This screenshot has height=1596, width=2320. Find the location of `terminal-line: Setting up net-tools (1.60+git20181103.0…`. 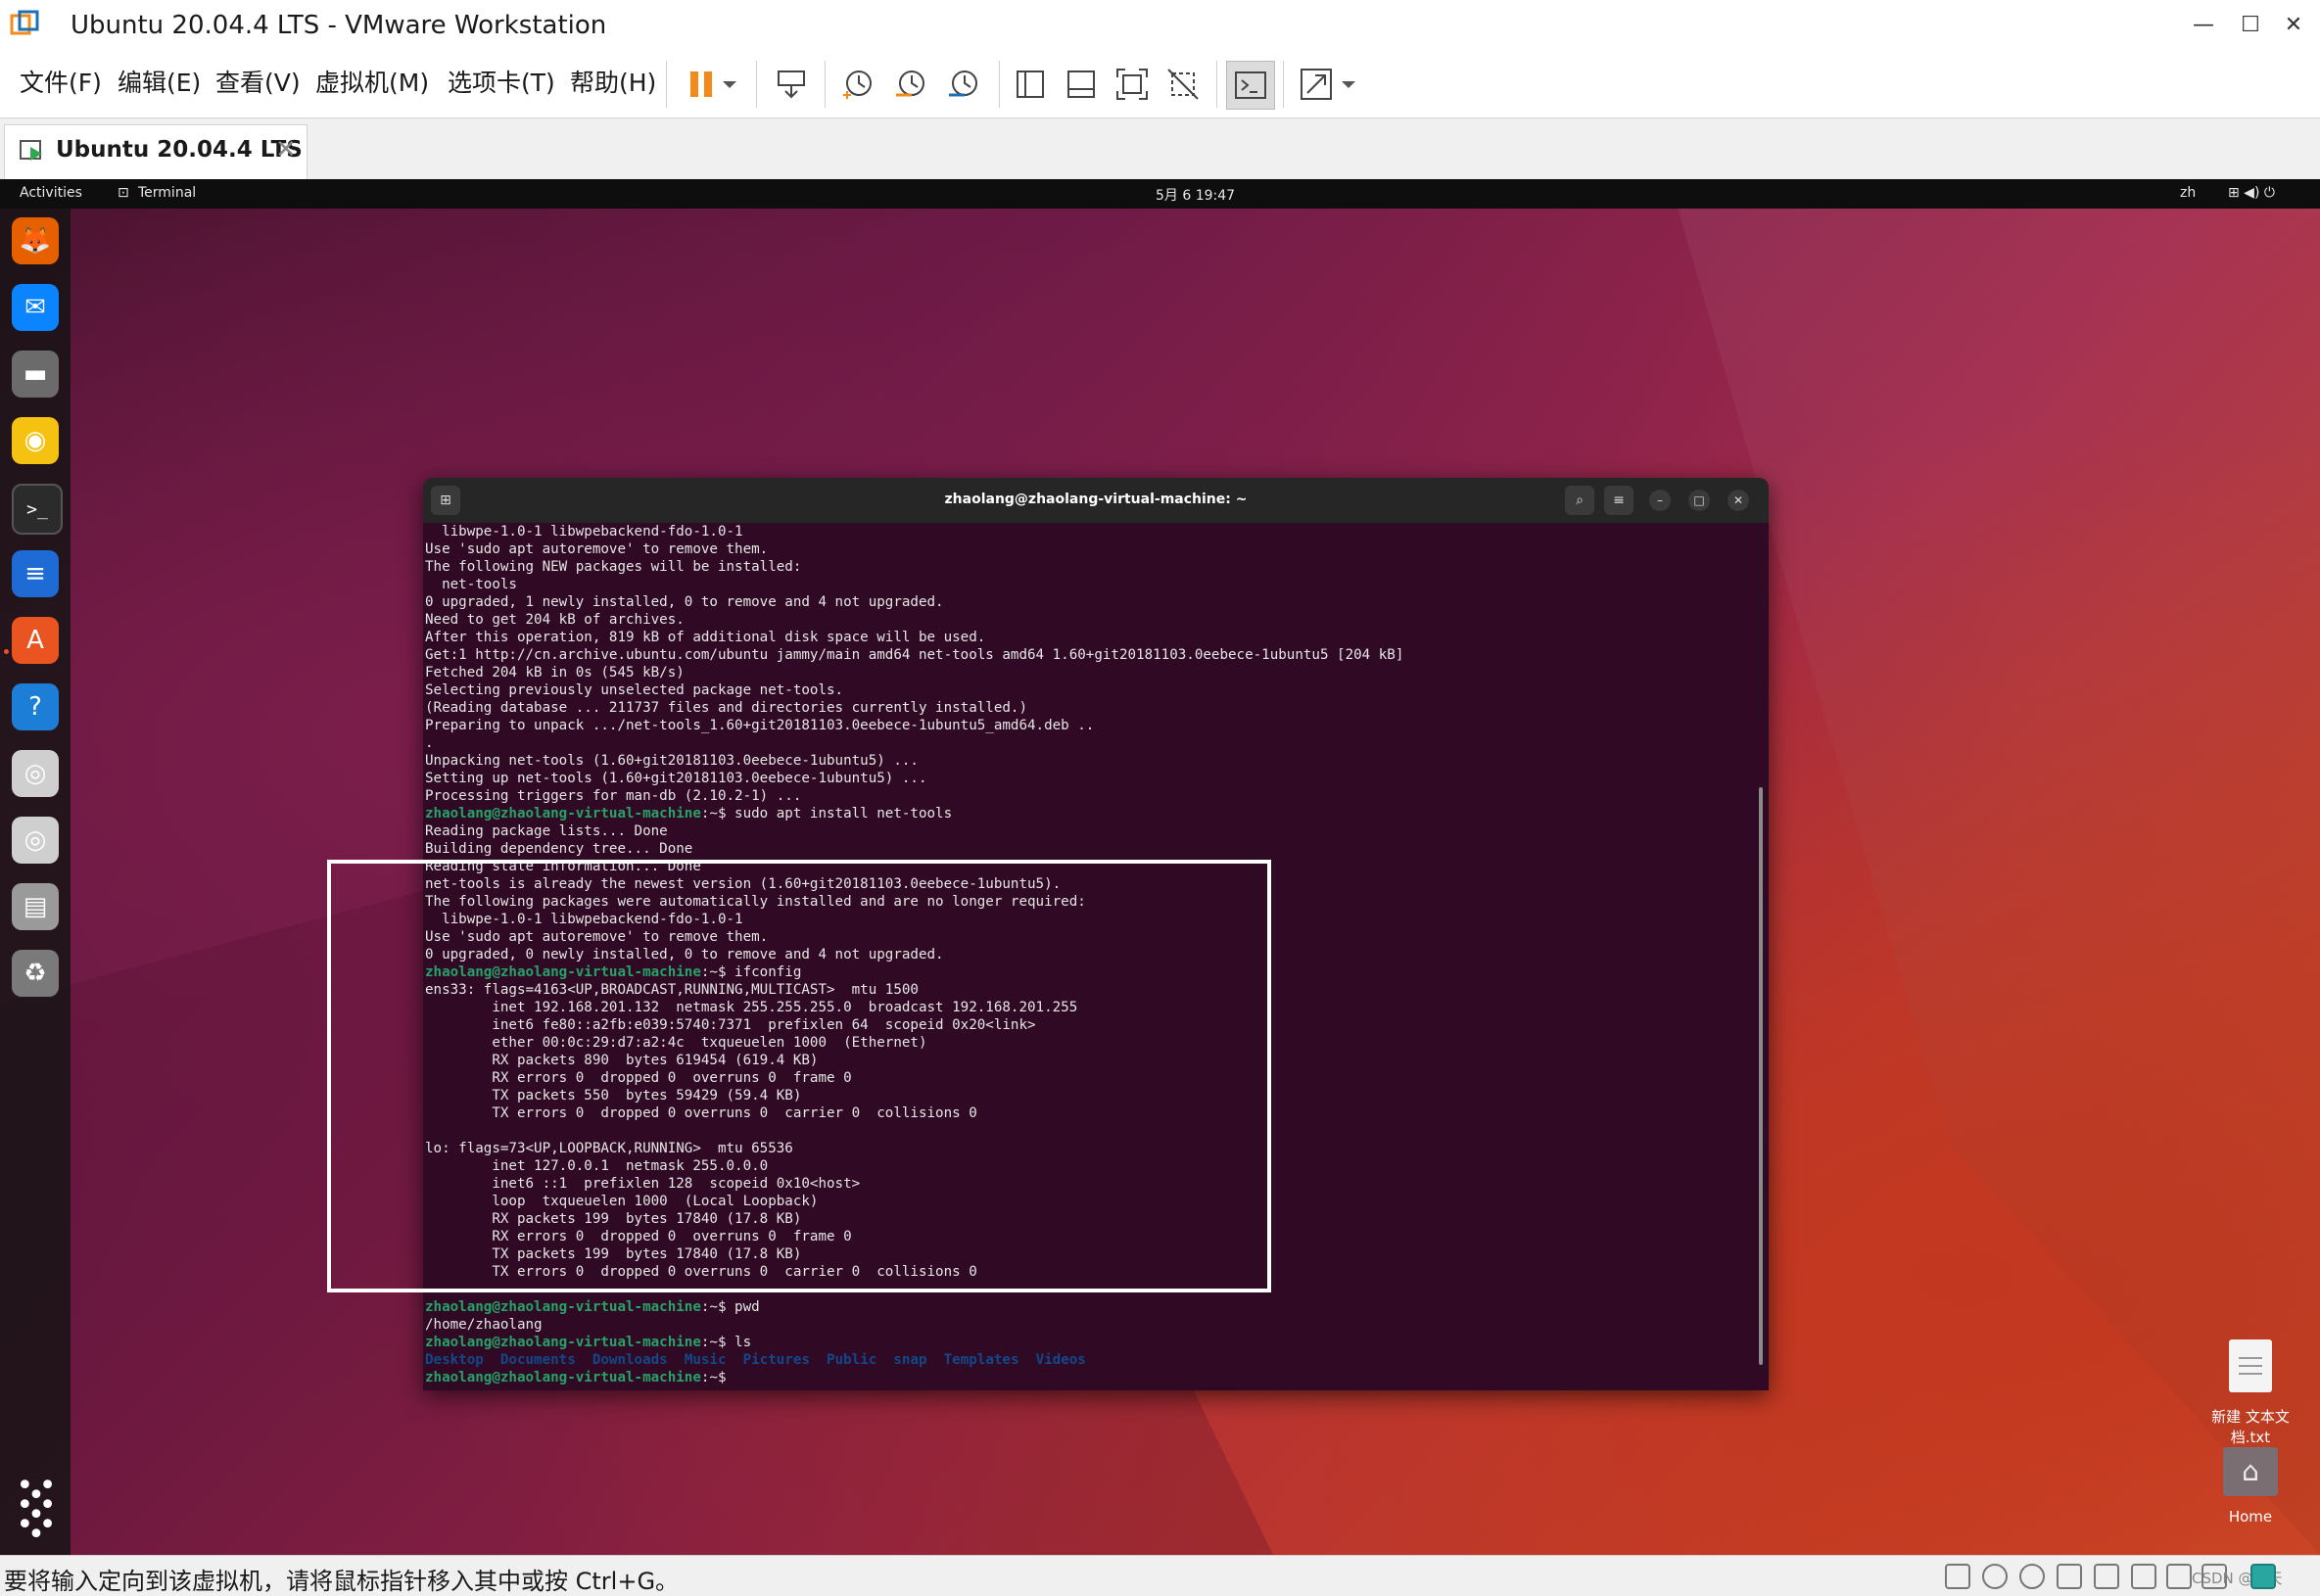

terminal-line: Setting up net-tools (1.60+git20181103.0… is located at coordinates (676, 778).